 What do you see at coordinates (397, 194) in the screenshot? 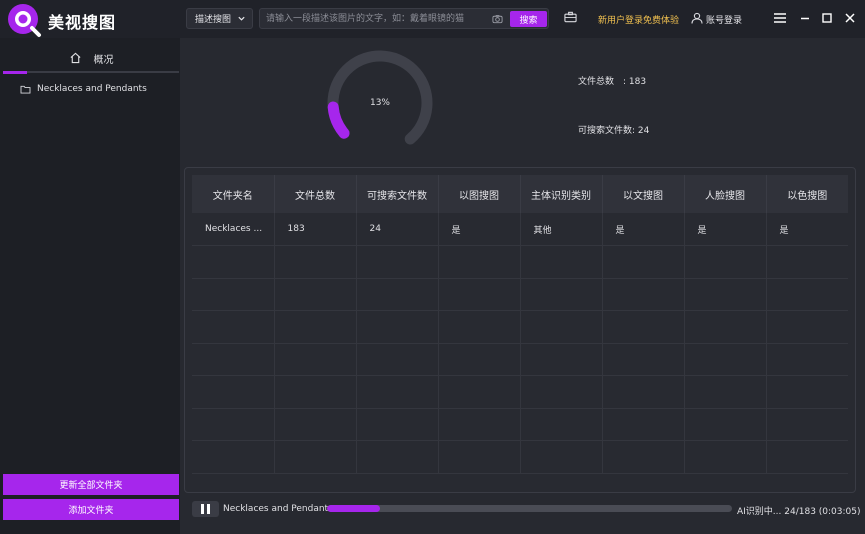
I see `column-header: 可搜索文件数` at bounding box center [397, 194].